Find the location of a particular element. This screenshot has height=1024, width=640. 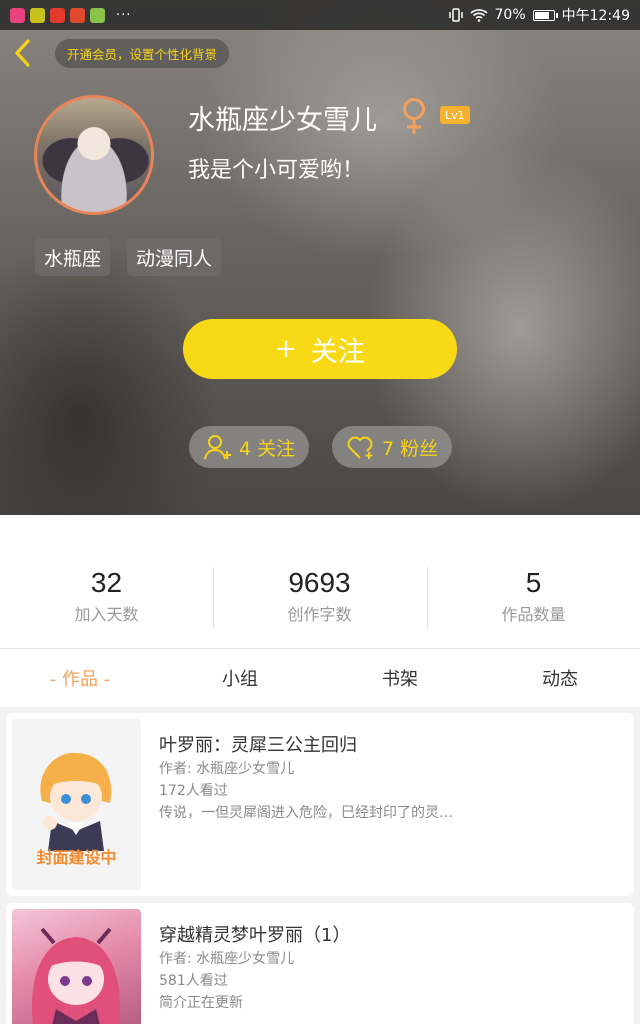

stat-words: 9693 创作字数 is located at coordinates (319, 596).